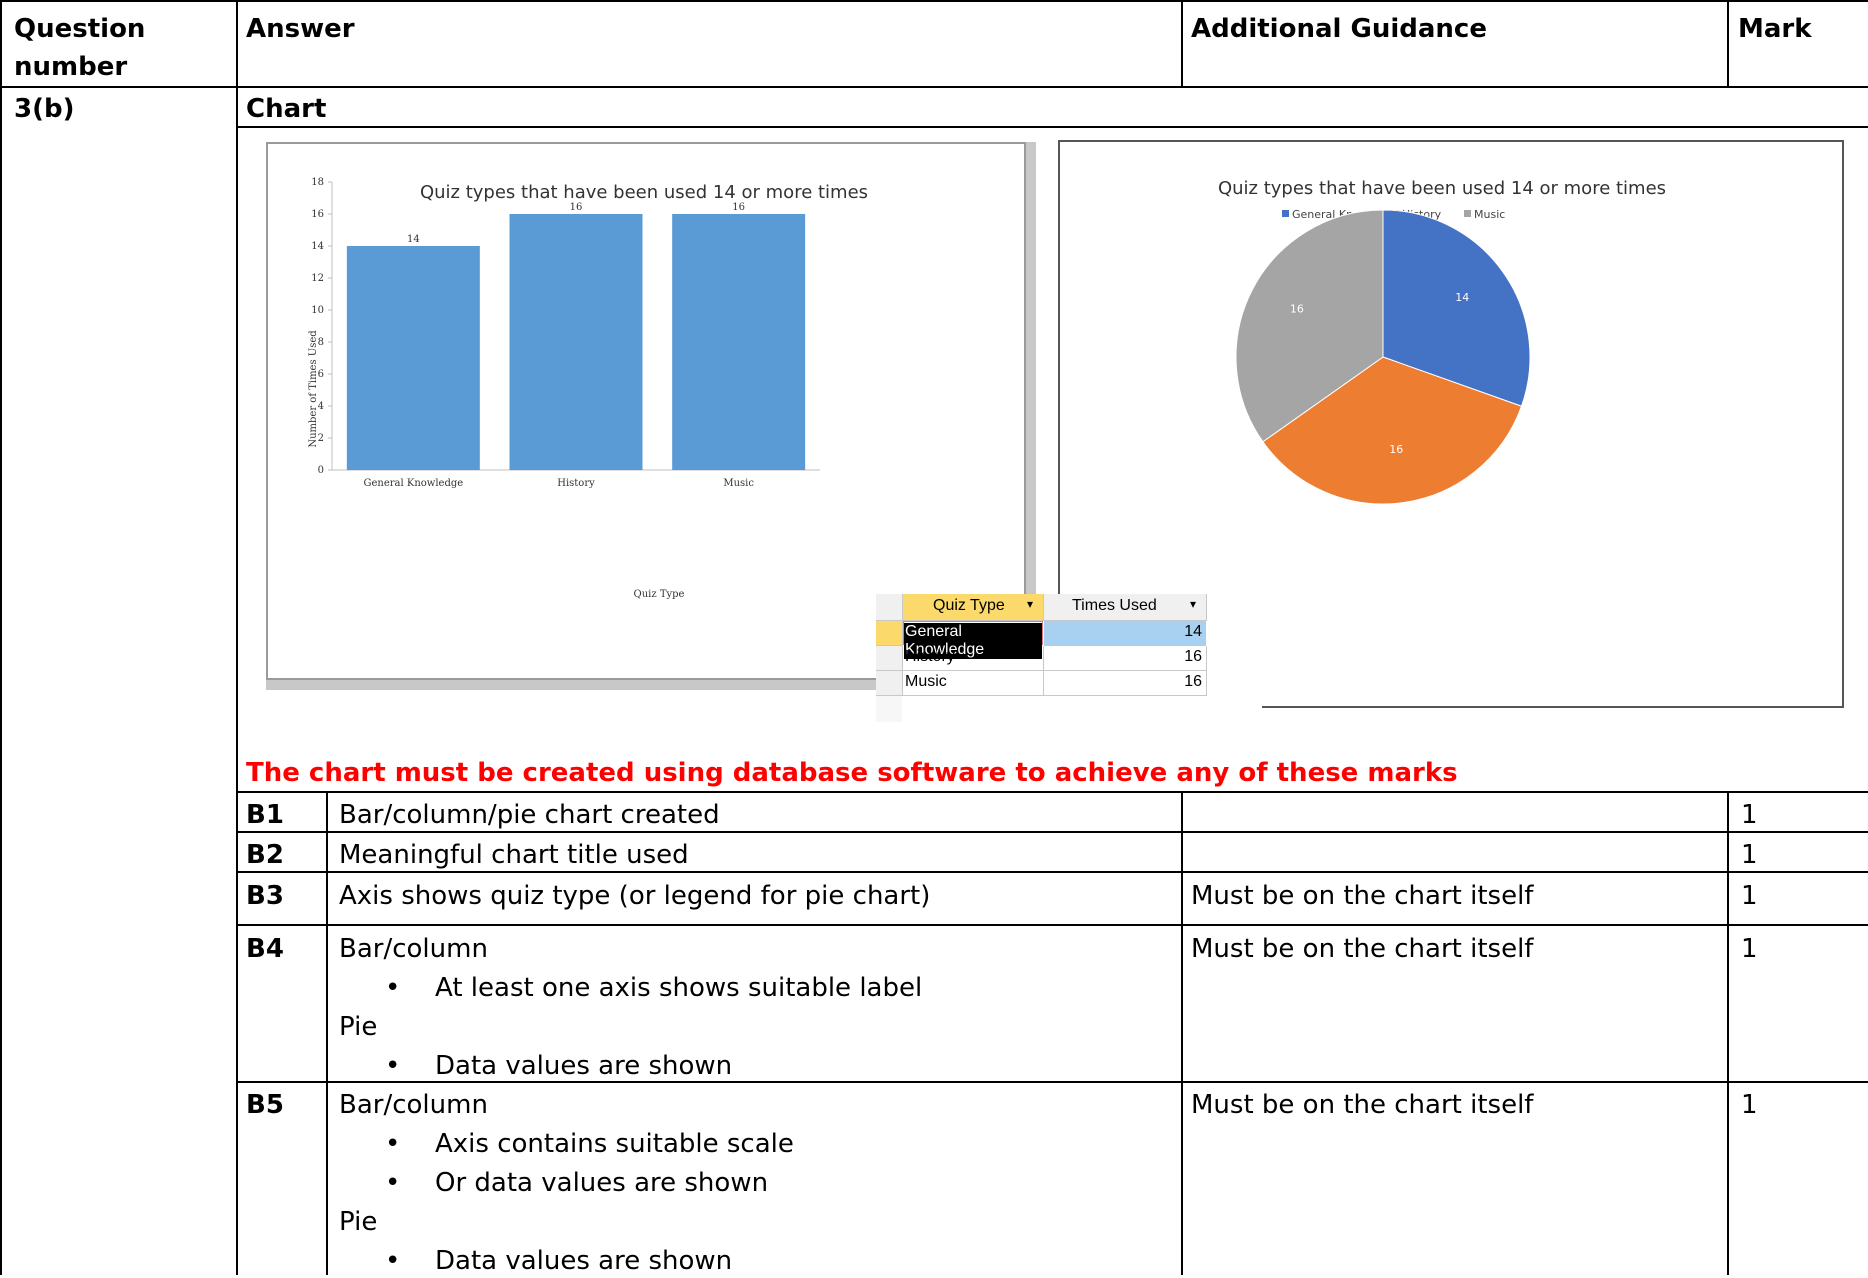 Image resolution: width=1868 pixels, height=1278 pixels. Describe the element at coordinates (889, 607) in the screenshot. I see `select-all-corner` at that location.